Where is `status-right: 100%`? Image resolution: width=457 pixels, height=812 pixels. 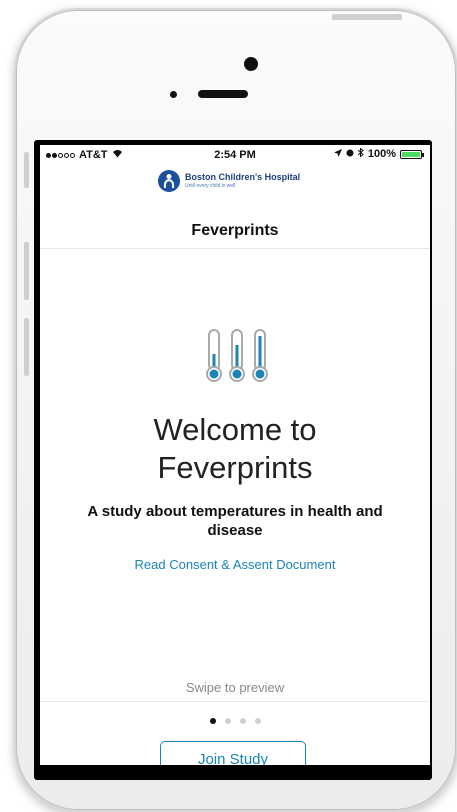
status-right: 100% is located at coordinates (378, 153).